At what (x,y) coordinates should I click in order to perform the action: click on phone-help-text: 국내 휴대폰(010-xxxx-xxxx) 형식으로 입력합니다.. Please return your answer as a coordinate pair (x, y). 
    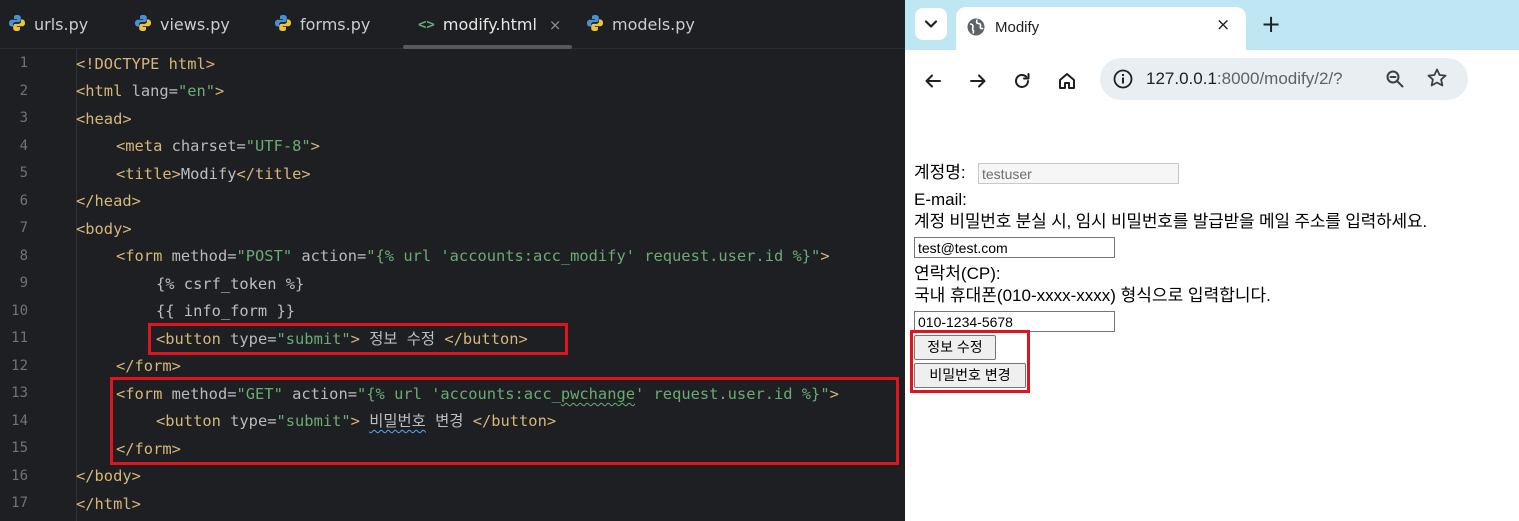
    Looking at the image, I should click on (1092, 295).